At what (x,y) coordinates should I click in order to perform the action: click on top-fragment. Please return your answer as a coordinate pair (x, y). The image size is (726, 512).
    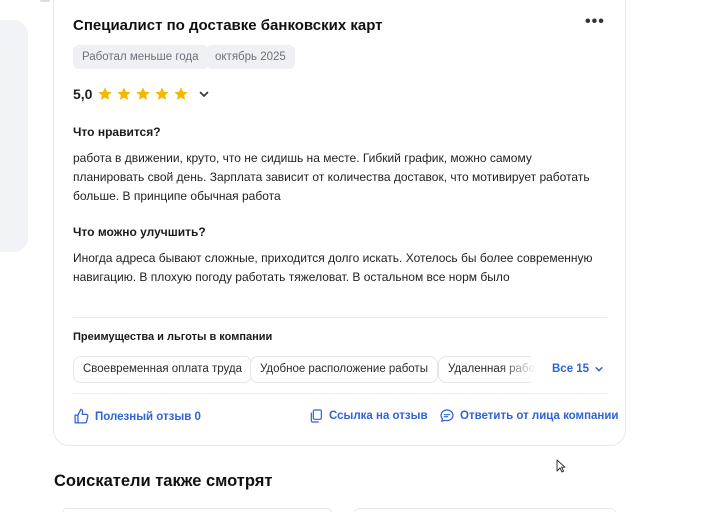
    Looking at the image, I should click on (45, 1).